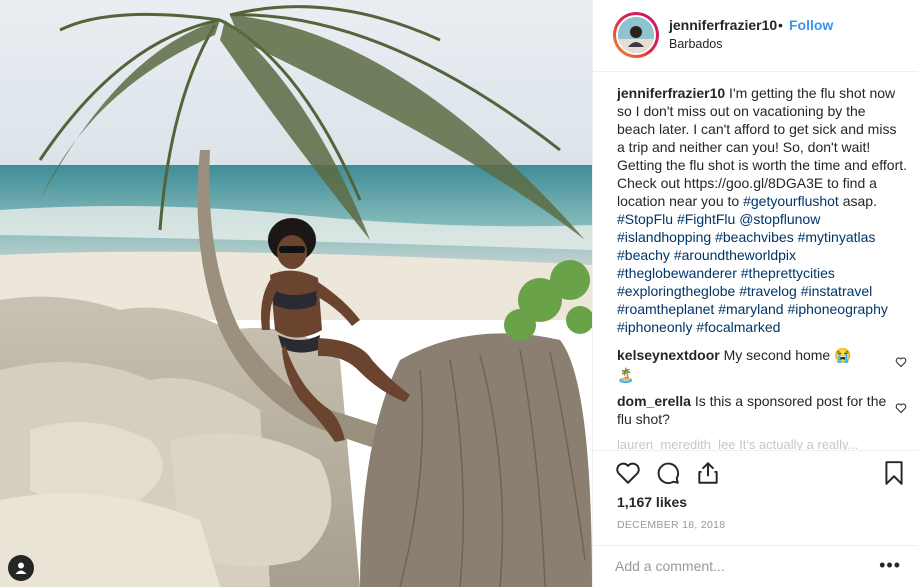 The height and width of the screenshot is (587, 918). What do you see at coordinates (628, 473) in the screenshot?
I see `heart-icon` at bounding box center [628, 473].